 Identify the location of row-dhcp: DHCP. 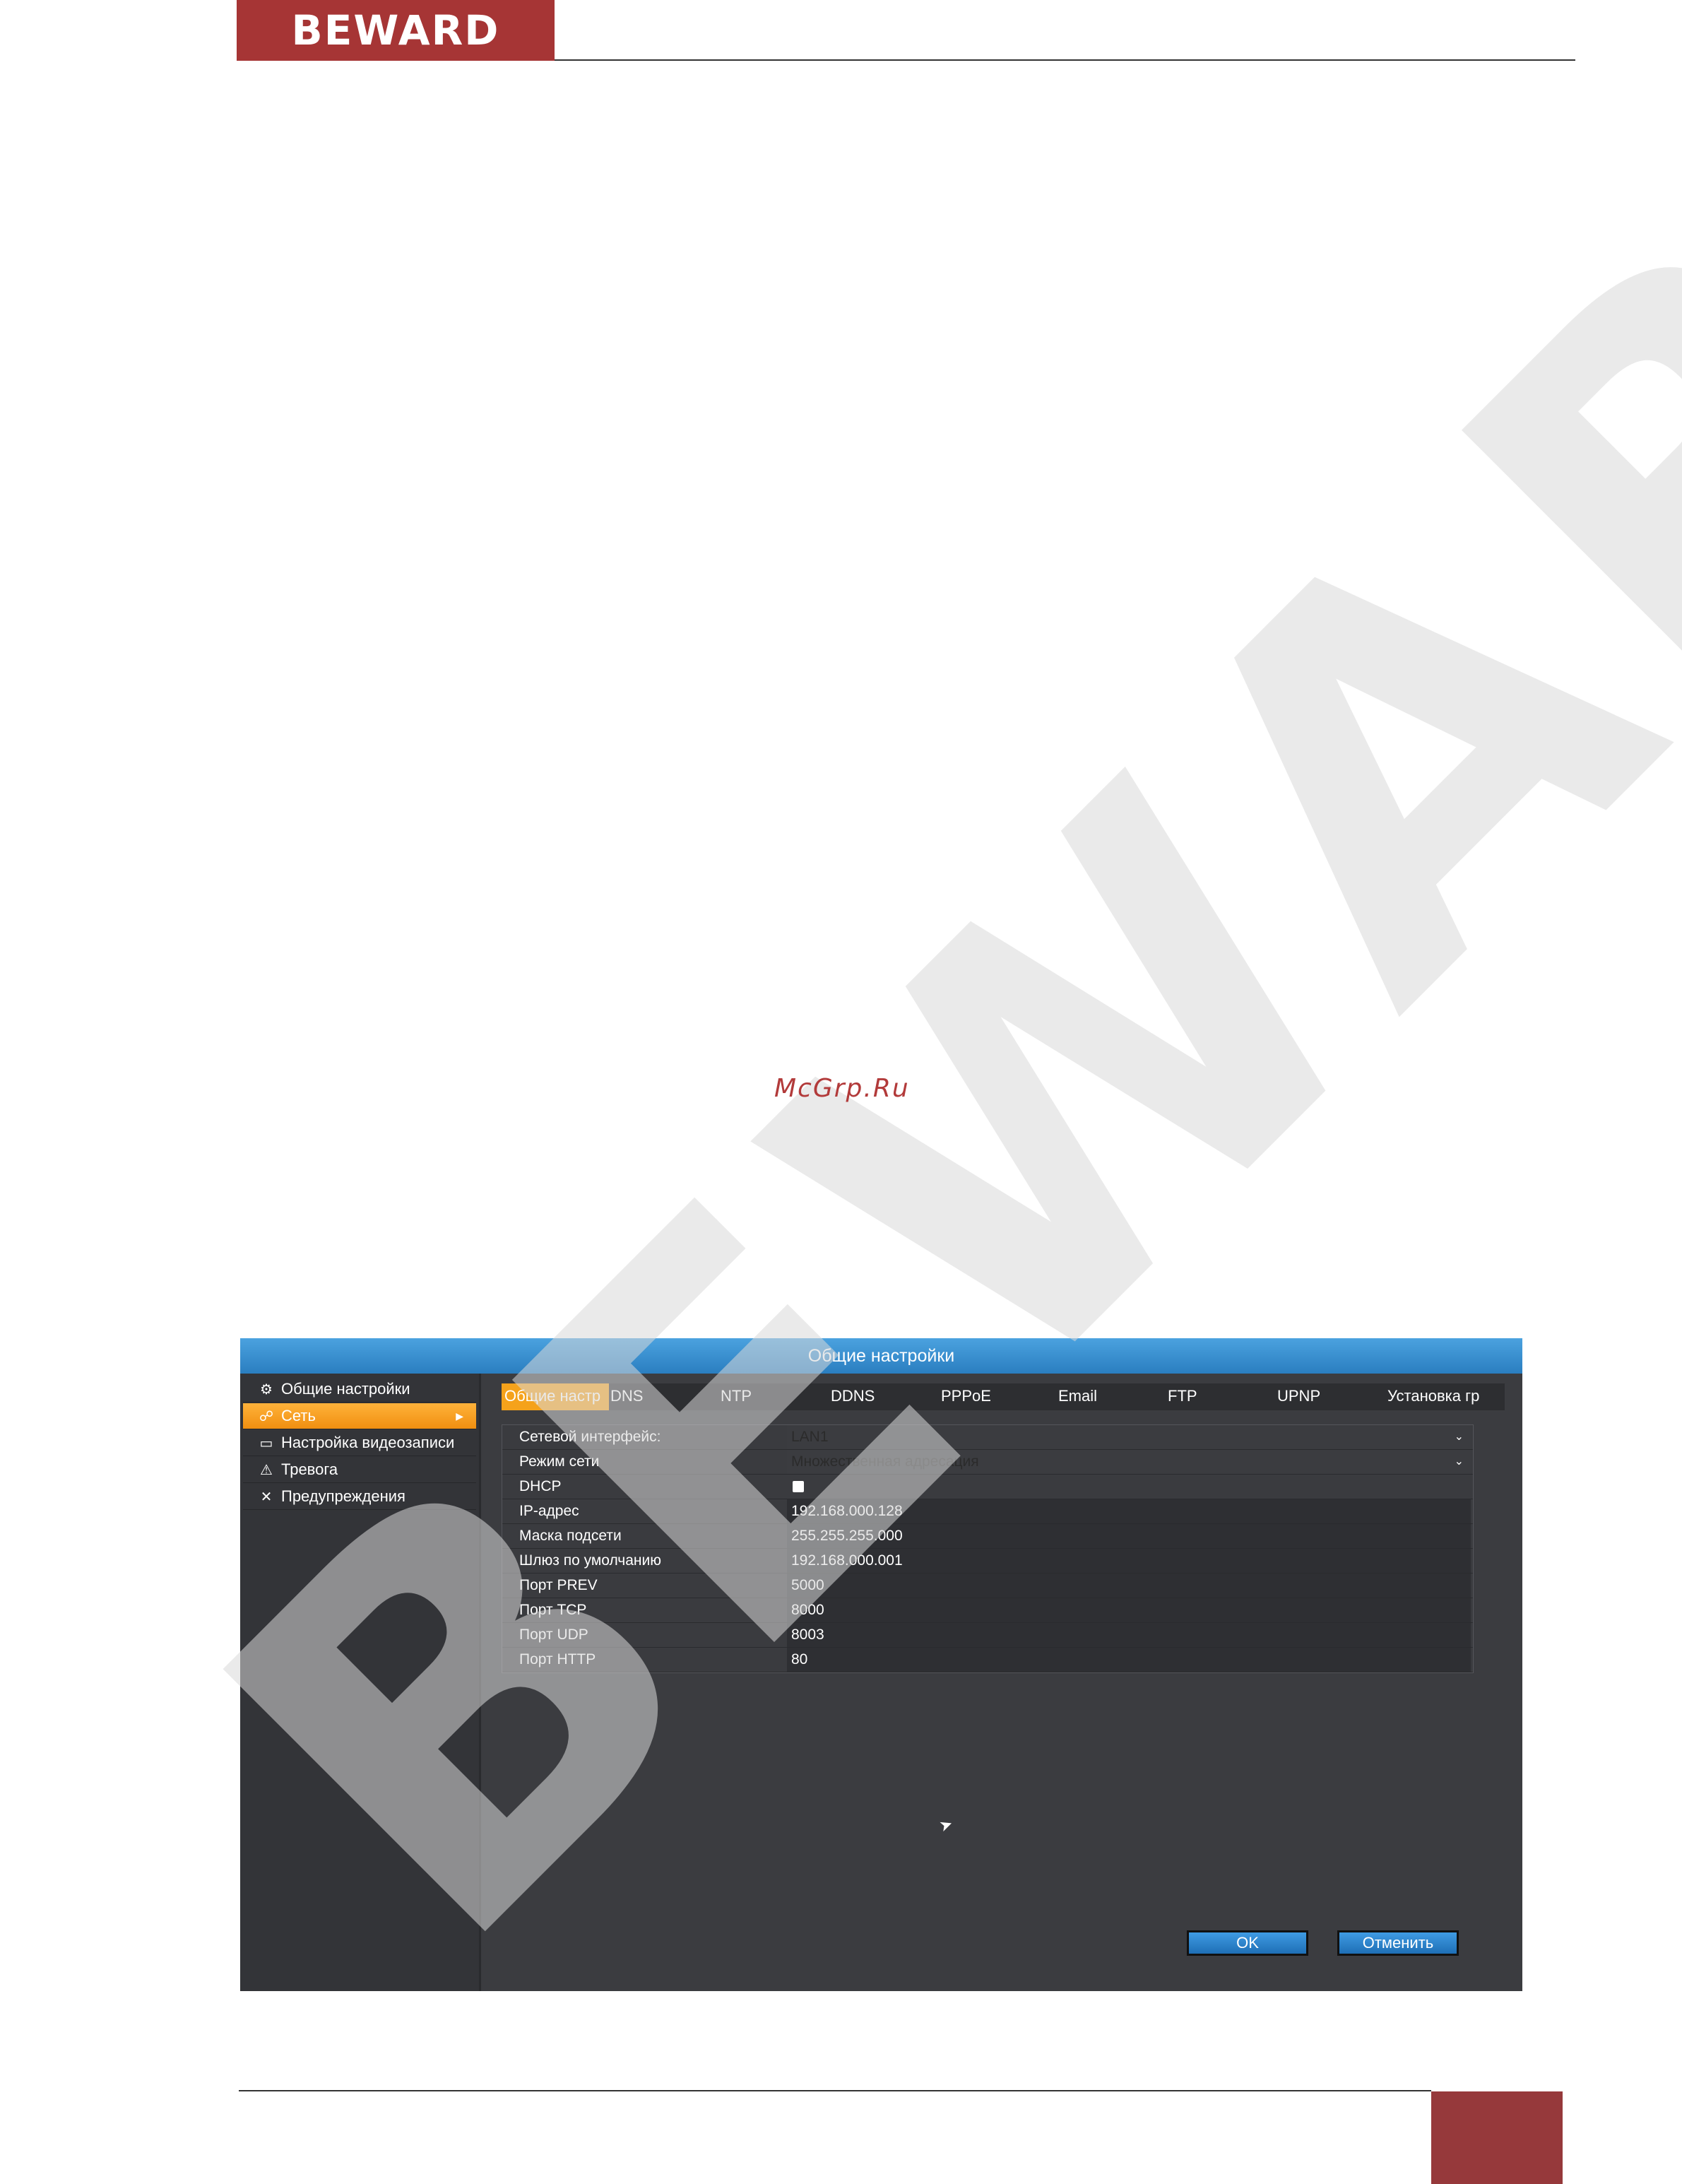
(987, 1487).